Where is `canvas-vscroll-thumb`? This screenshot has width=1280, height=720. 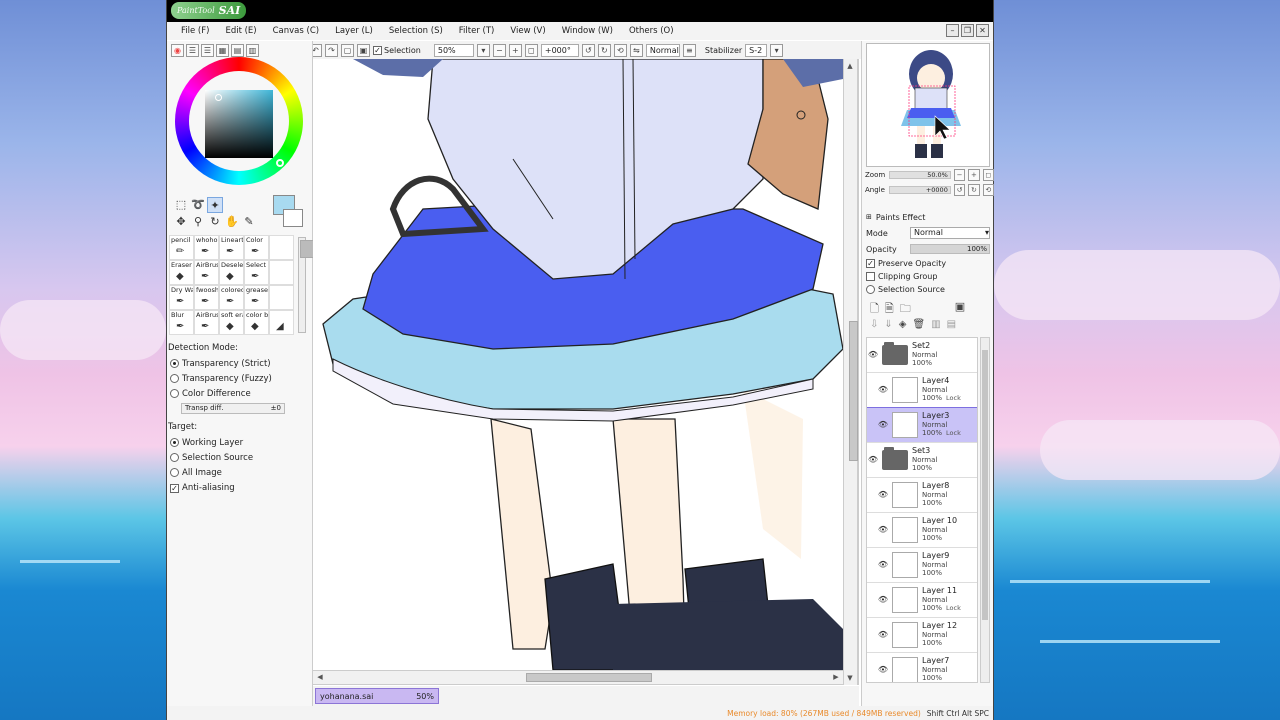
canvas-vscroll-thumb is located at coordinates (853, 391).